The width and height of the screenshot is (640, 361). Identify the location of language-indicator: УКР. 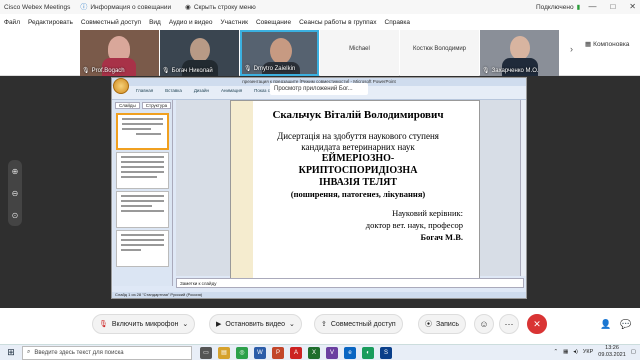
(588, 352).